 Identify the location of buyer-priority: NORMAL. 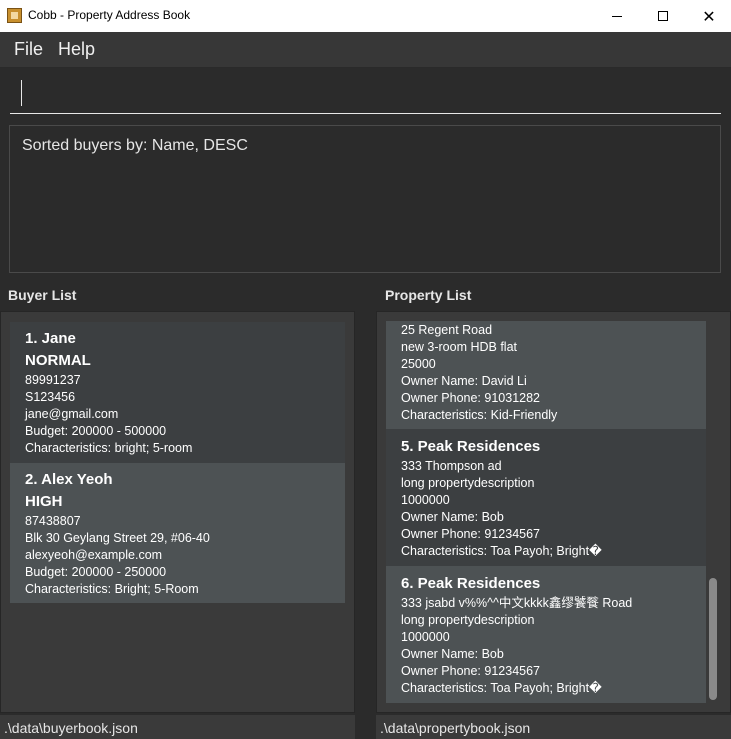
(58, 360).